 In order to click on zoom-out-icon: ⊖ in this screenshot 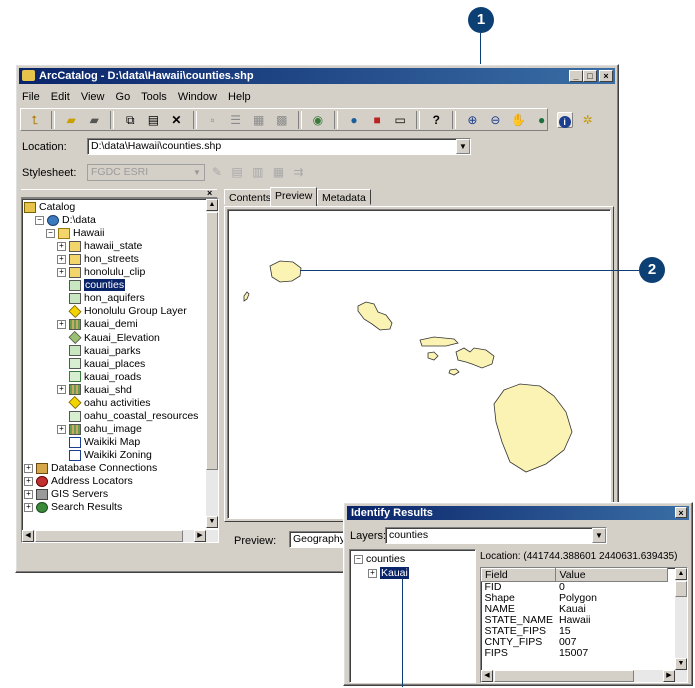, I will do `click(495, 120)`.